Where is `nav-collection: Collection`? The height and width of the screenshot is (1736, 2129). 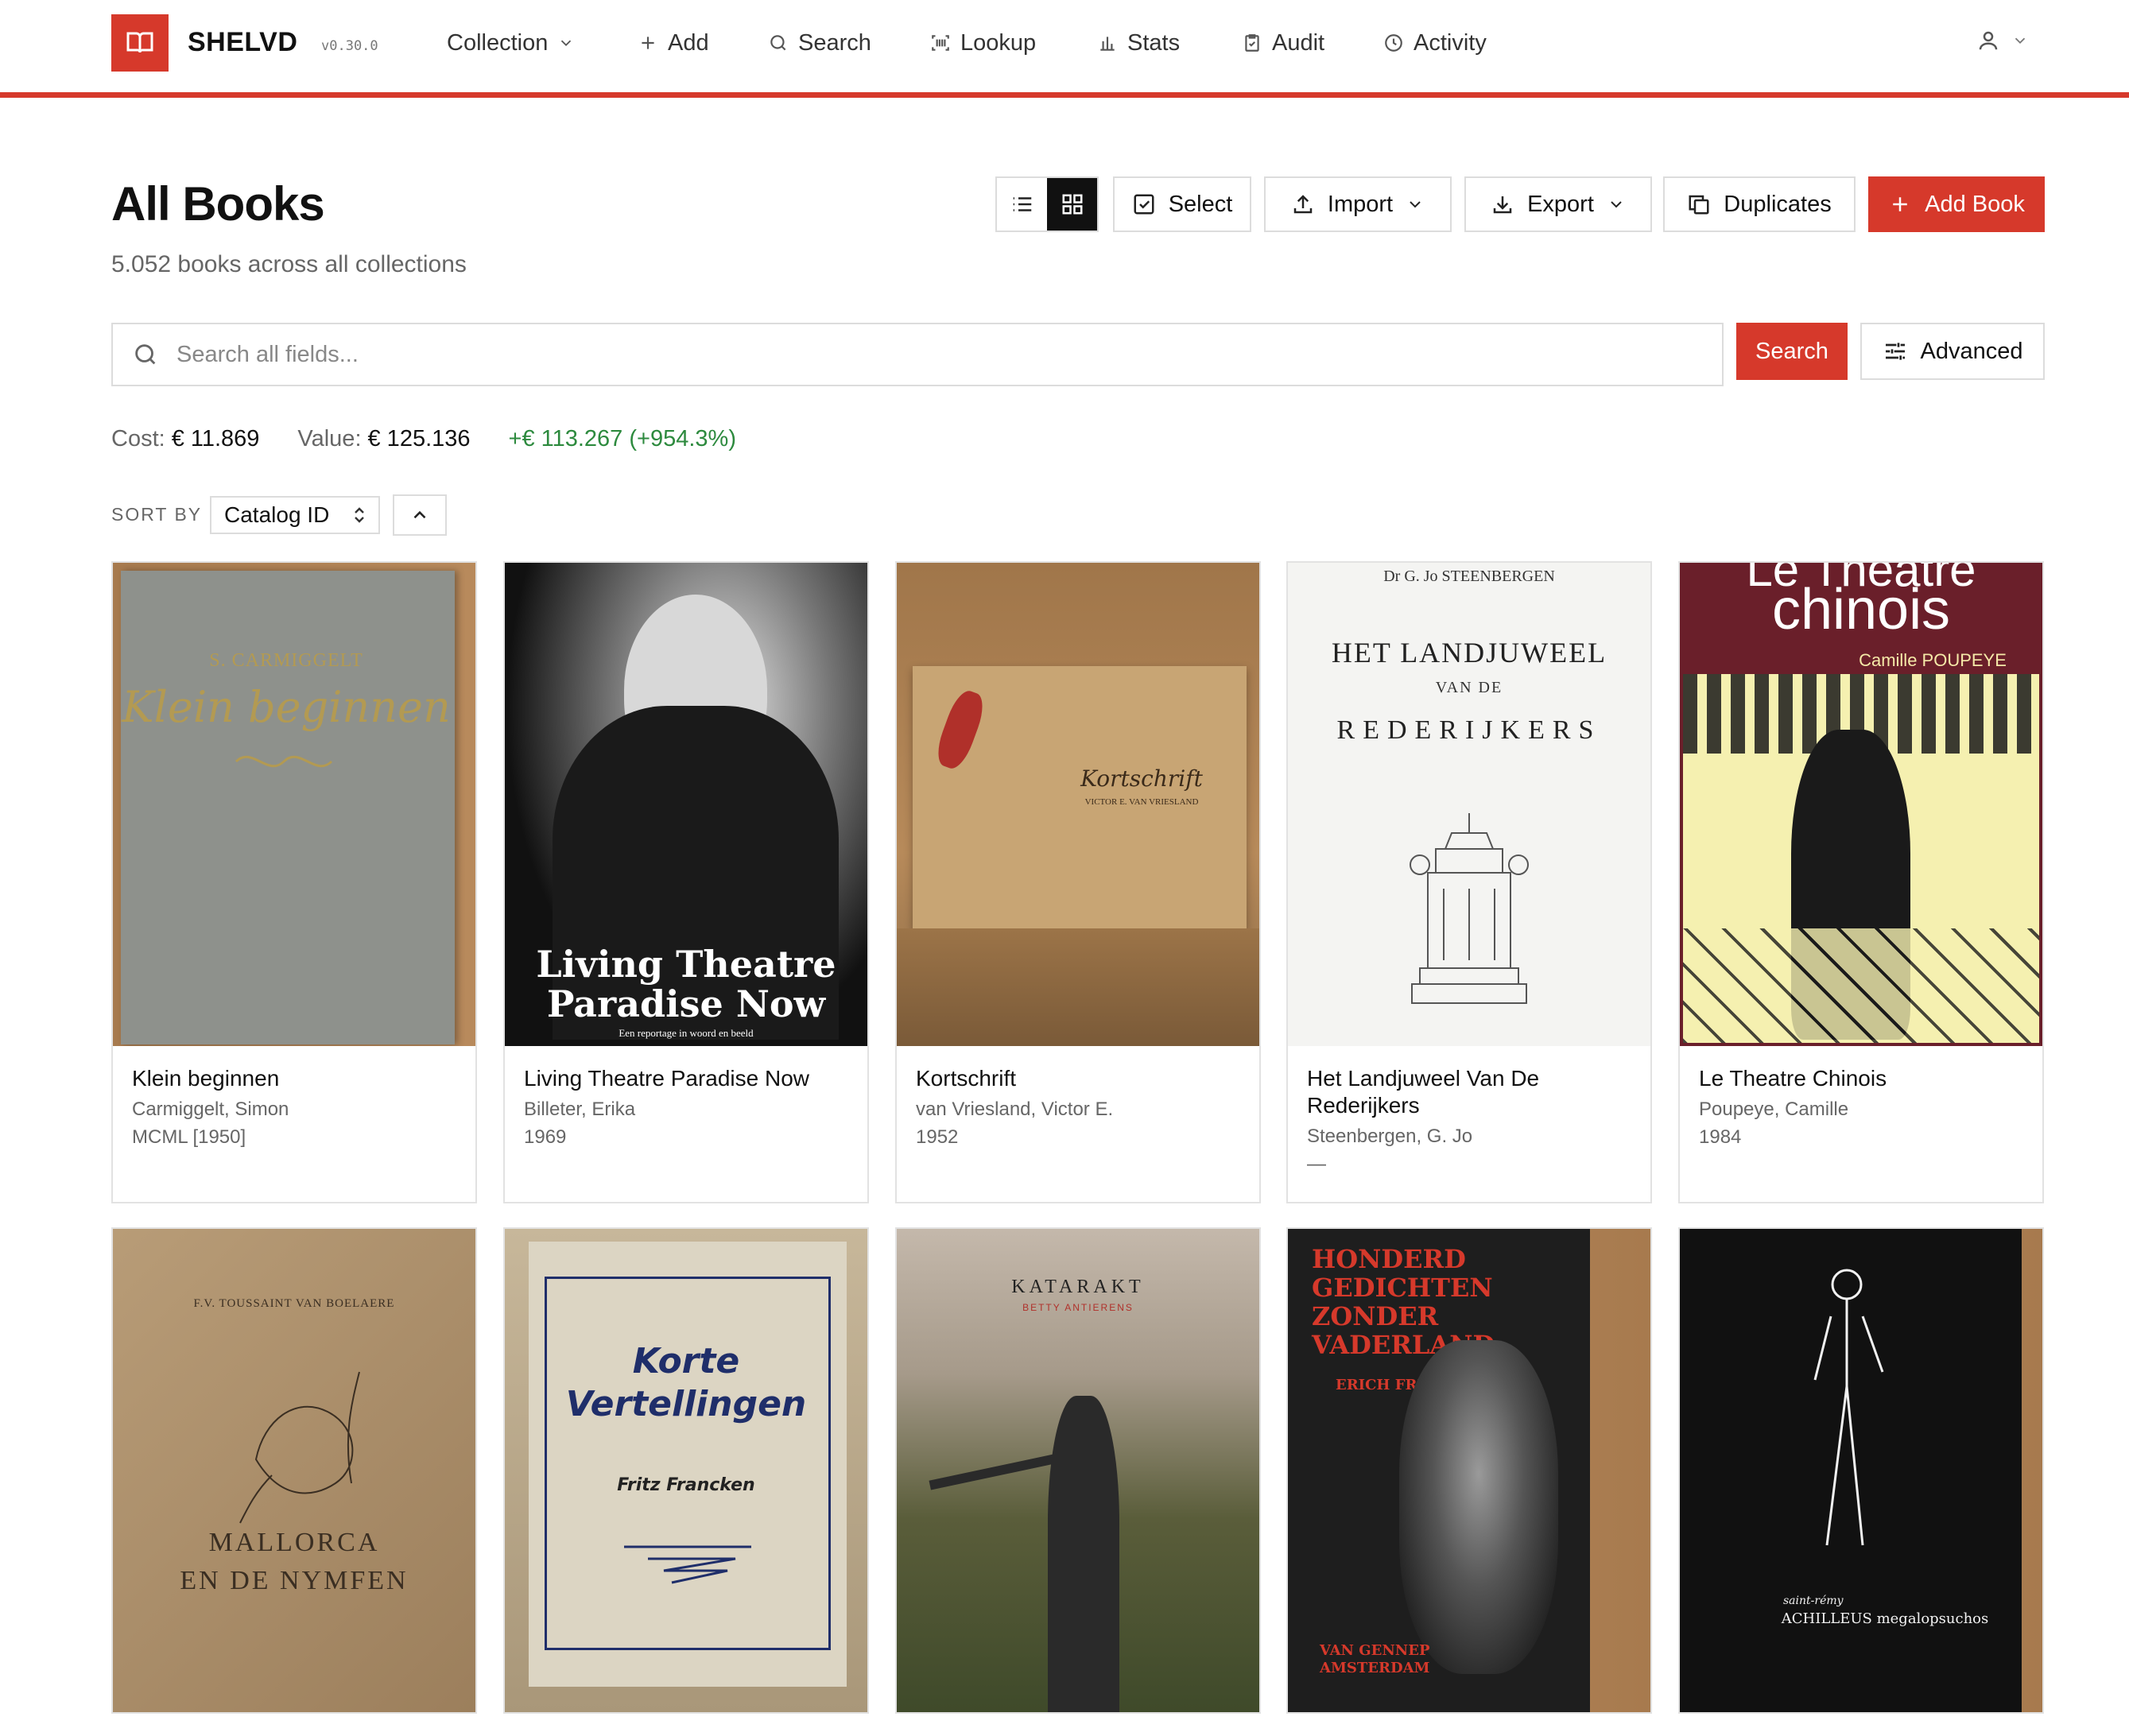
nav-collection: Collection is located at coordinates (511, 43).